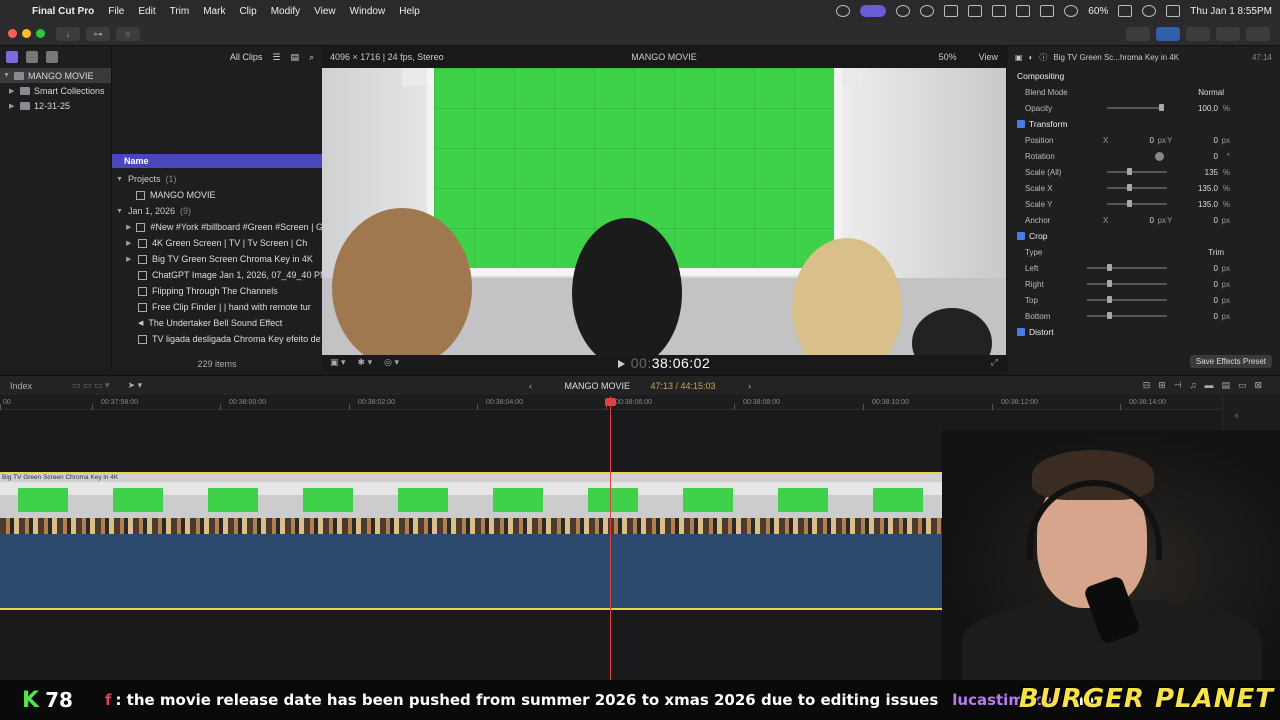 The height and width of the screenshot is (720, 1280). Describe the element at coordinates (999, 11) in the screenshot. I see `keyboard-icon` at that location.